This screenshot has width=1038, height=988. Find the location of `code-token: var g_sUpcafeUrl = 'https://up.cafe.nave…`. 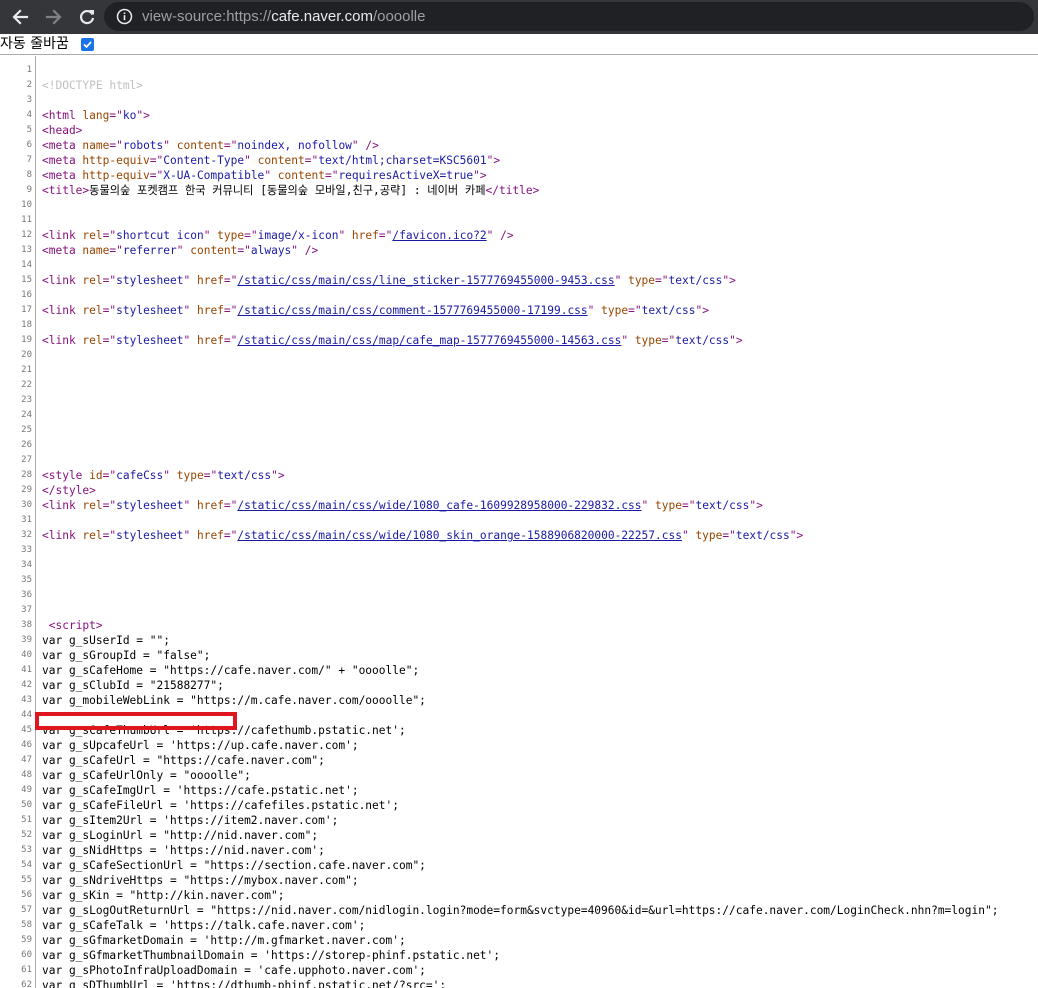

code-token: var g_sUpcafeUrl = 'https://up.cafe.nave… is located at coordinates (200, 745).